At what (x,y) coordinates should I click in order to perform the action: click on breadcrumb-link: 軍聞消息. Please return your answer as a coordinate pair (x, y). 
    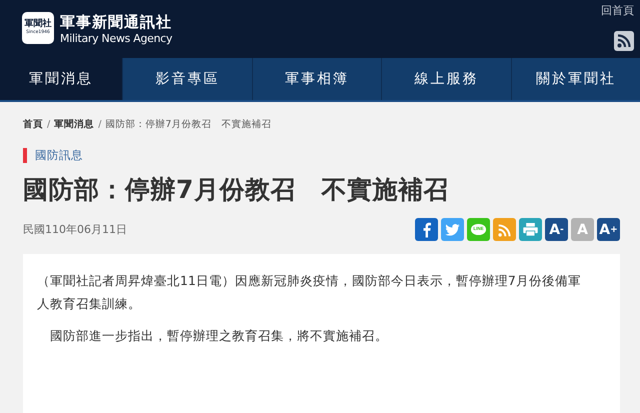
    Looking at the image, I should click on (74, 124).